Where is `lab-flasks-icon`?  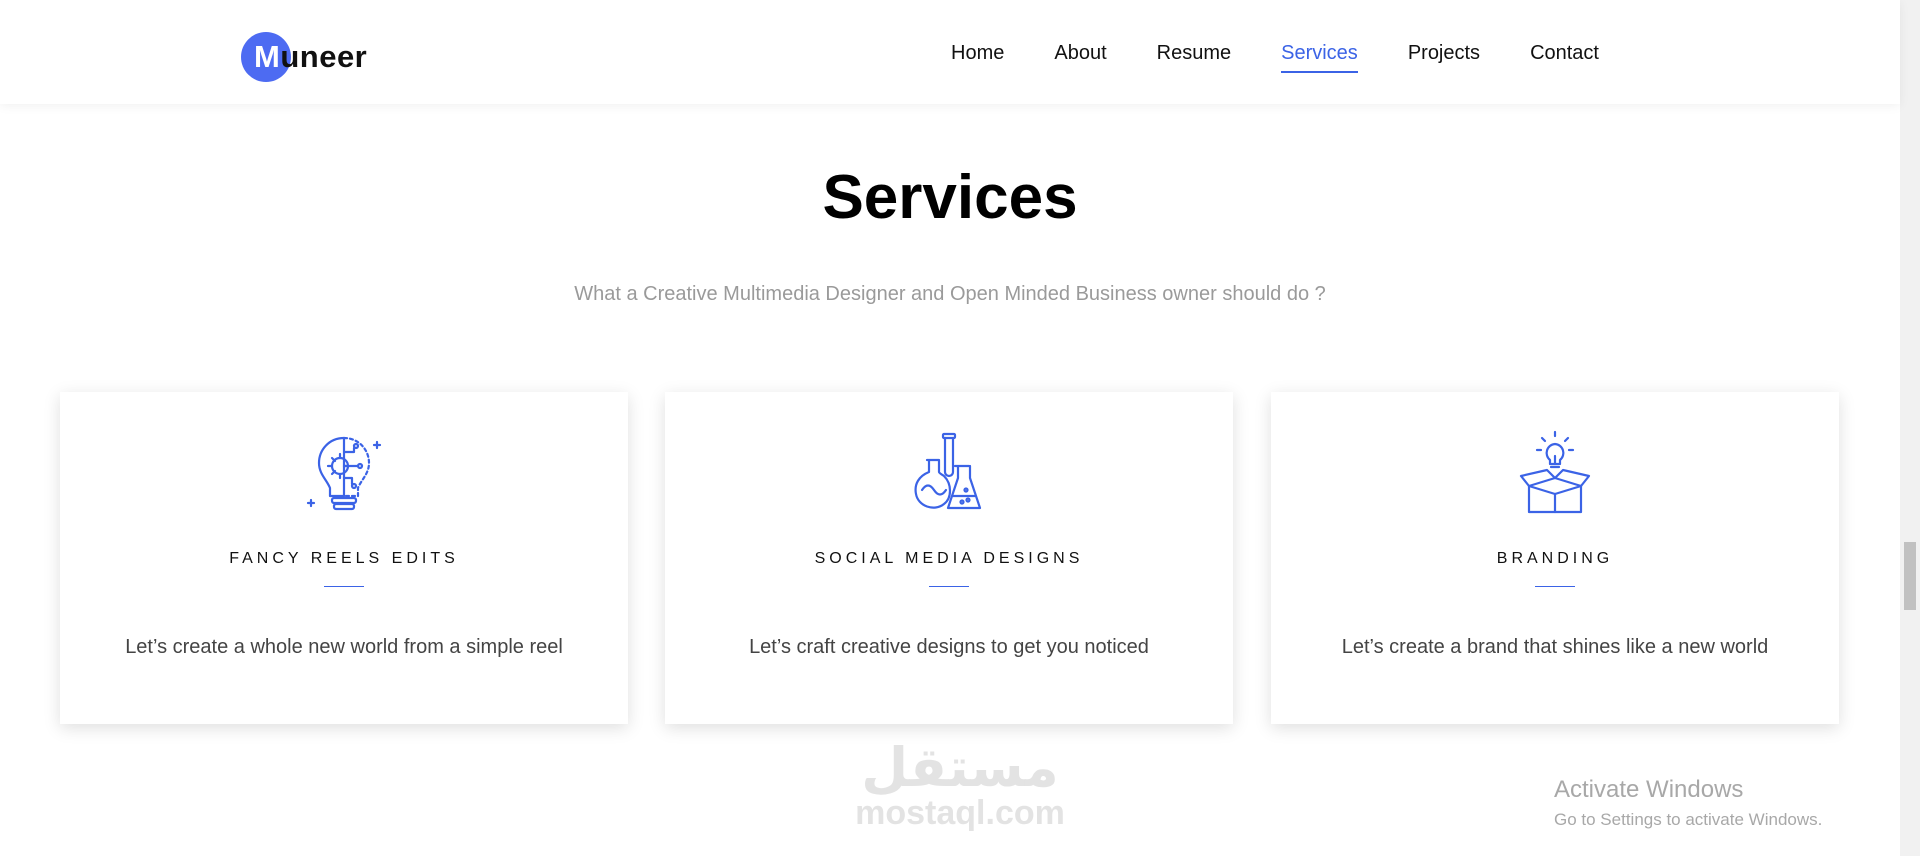
lab-flasks-icon is located at coordinates (948, 471).